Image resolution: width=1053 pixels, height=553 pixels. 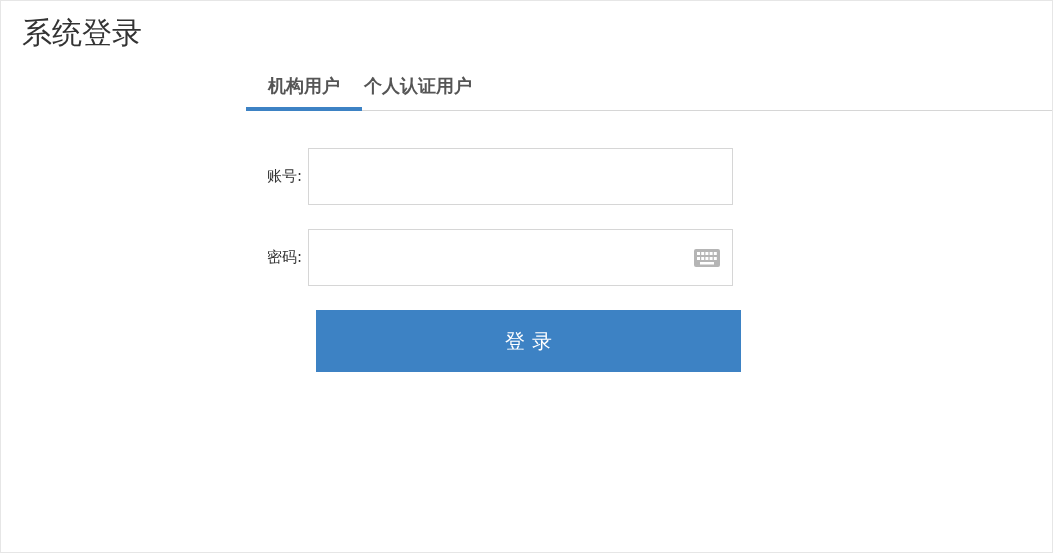 I want to click on password-field, so click(x=520, y=257).